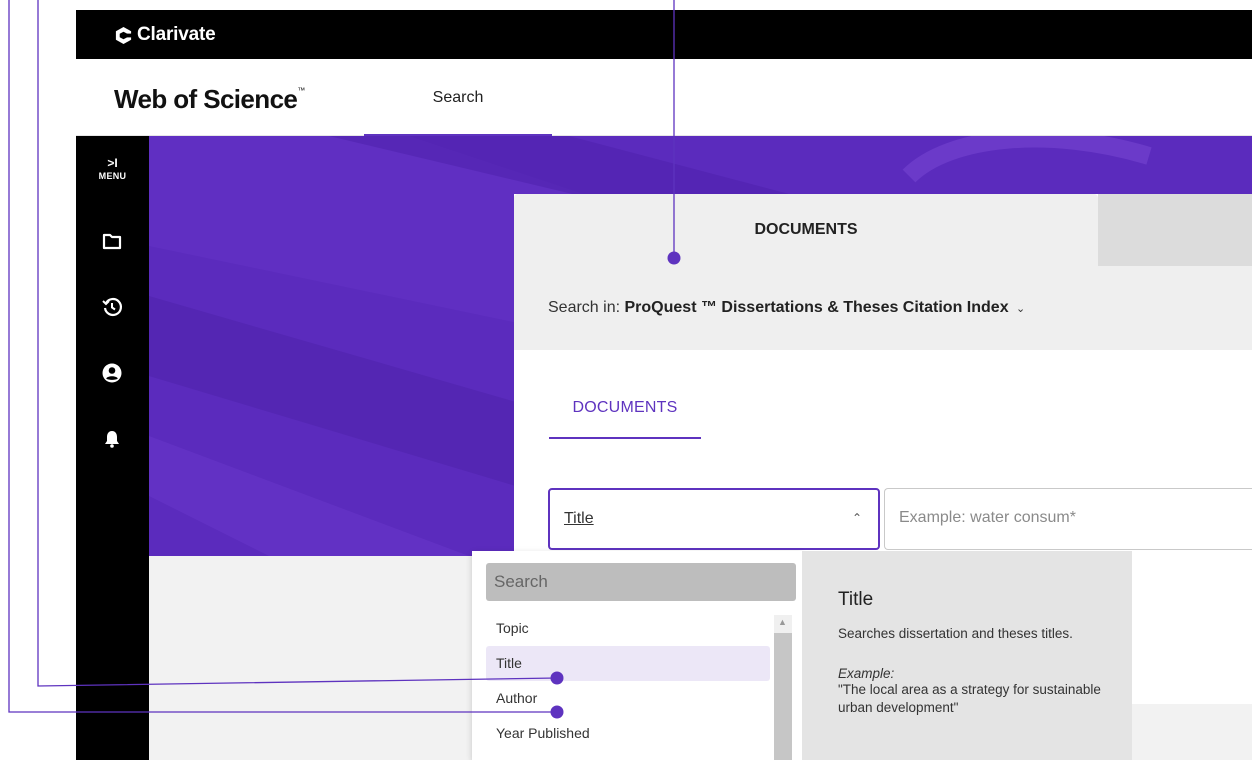 The height and width of the screenshot is (760, 1252). I want to click on brand-name: Clarivate, so click(176, 34).